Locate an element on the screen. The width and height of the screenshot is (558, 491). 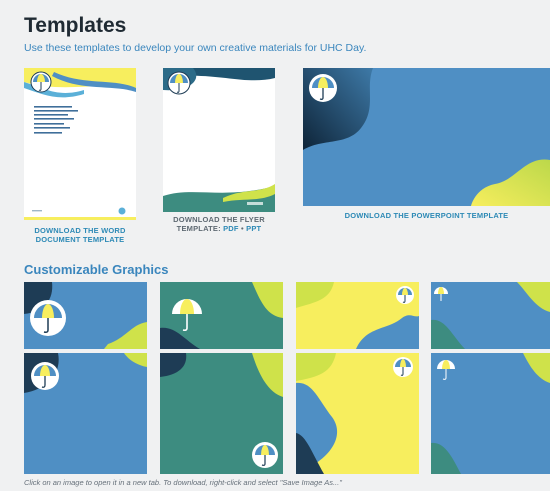
graphic-1-thumbnail is located at coordinates (85, 315).